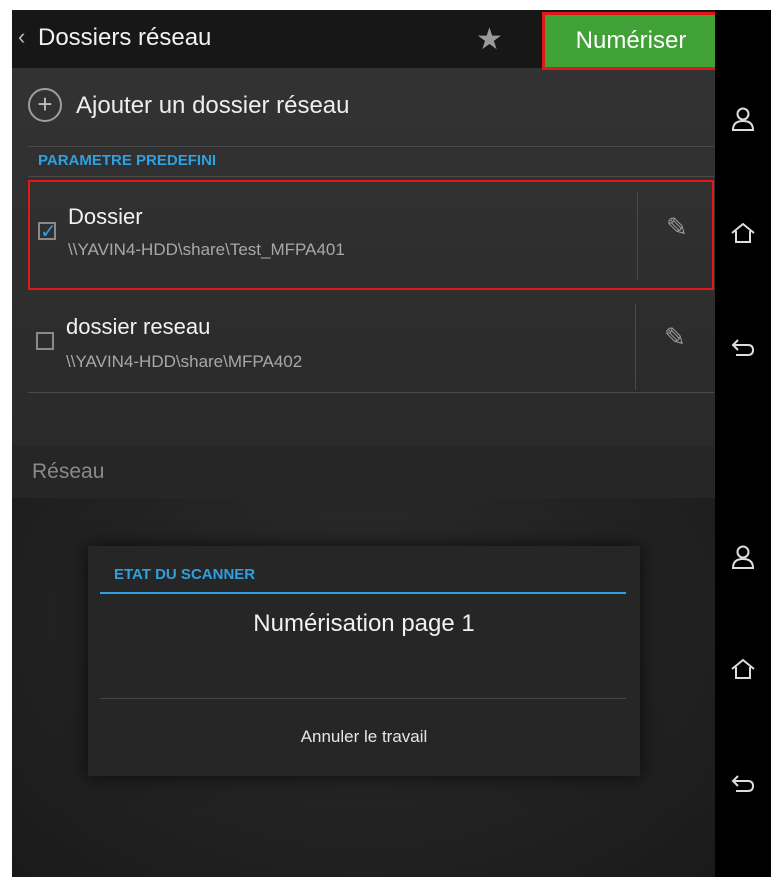 The image size is (771, 877). I want to click on folder-checkbox-checked: ✓, so click(47, 232).